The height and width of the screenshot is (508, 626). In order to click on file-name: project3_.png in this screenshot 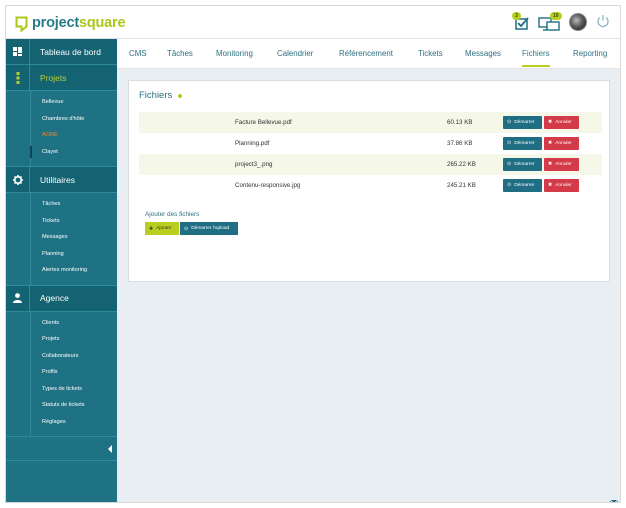, I will do `click(254, 164)`.